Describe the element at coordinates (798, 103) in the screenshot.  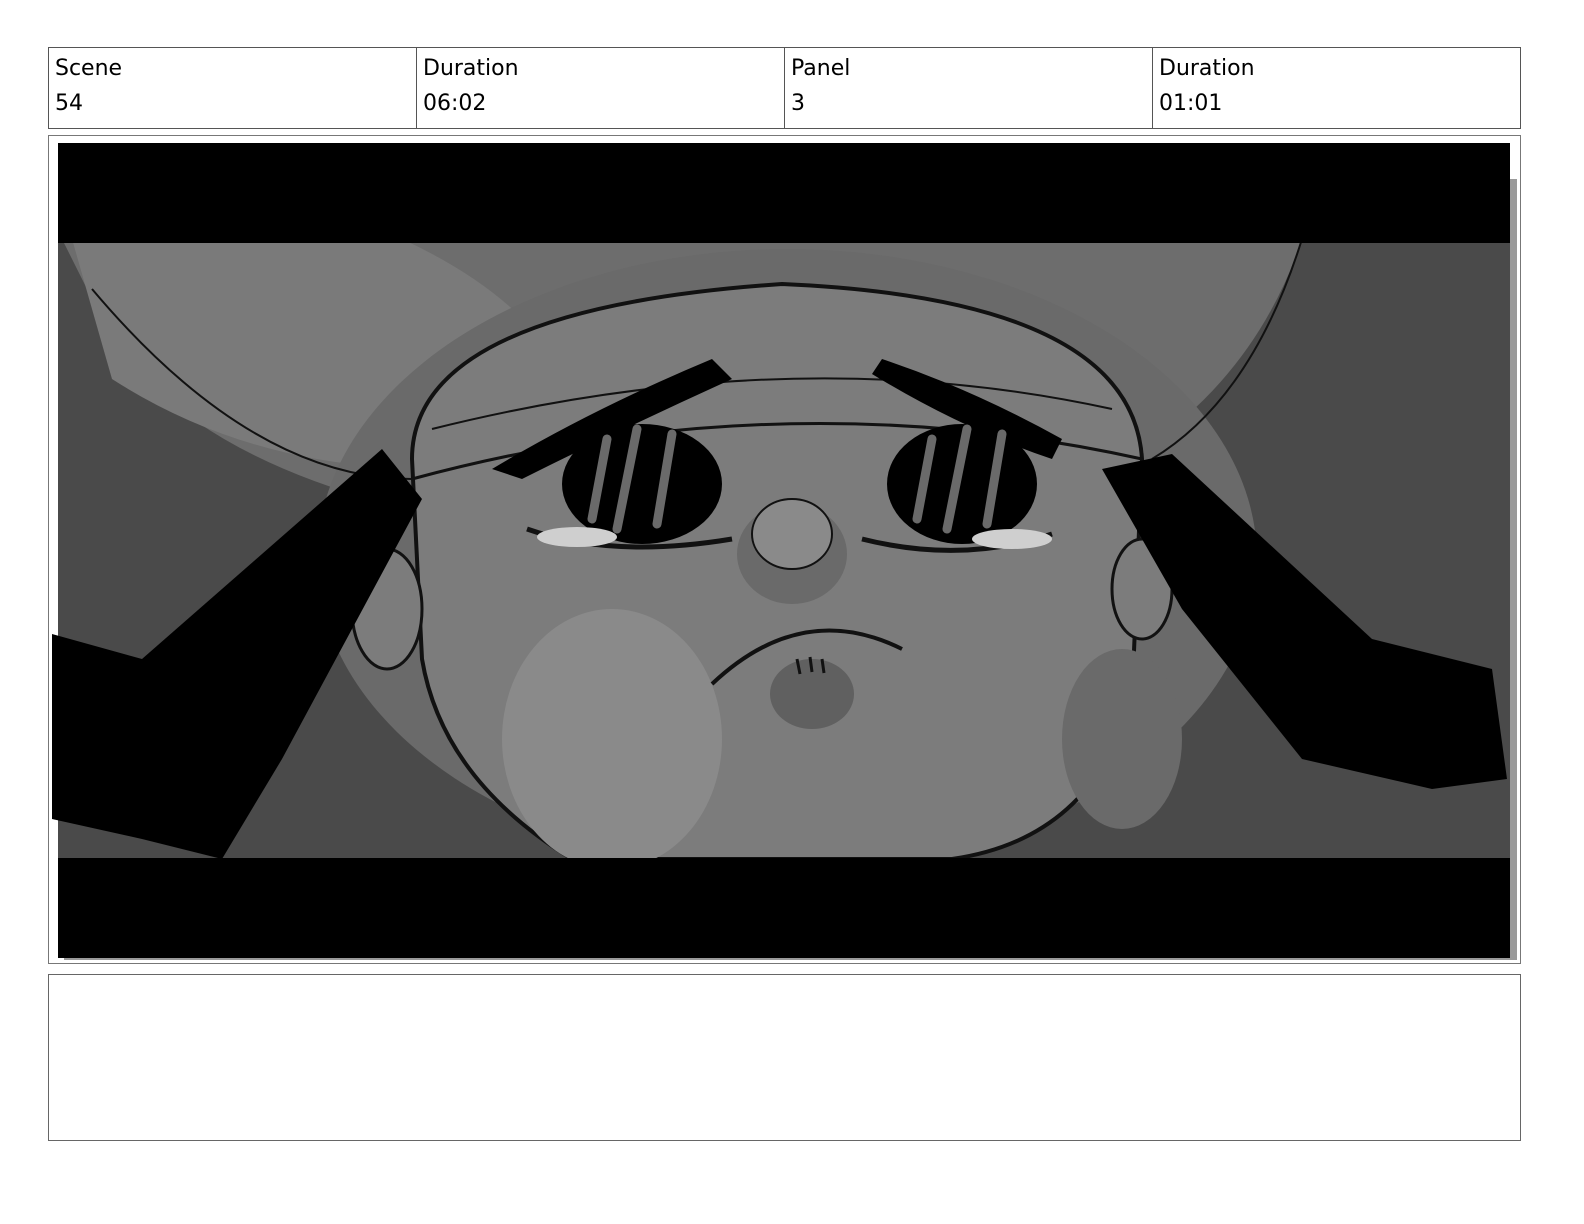
I see `panel-number: 3` at that location.